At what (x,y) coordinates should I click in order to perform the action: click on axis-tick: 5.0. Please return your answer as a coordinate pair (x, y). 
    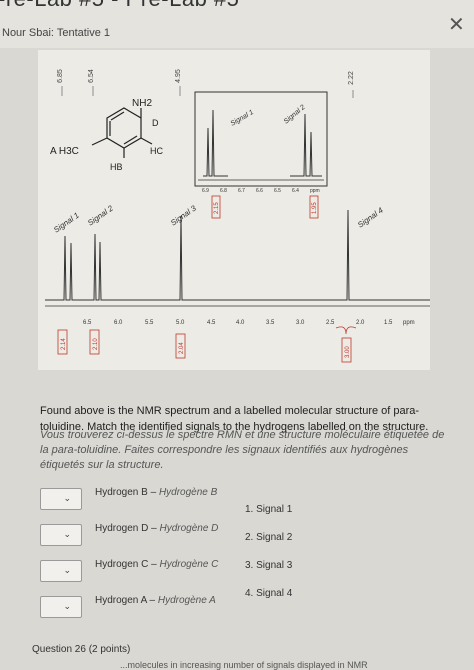
    Looking at the image, I should click on (180, 323).